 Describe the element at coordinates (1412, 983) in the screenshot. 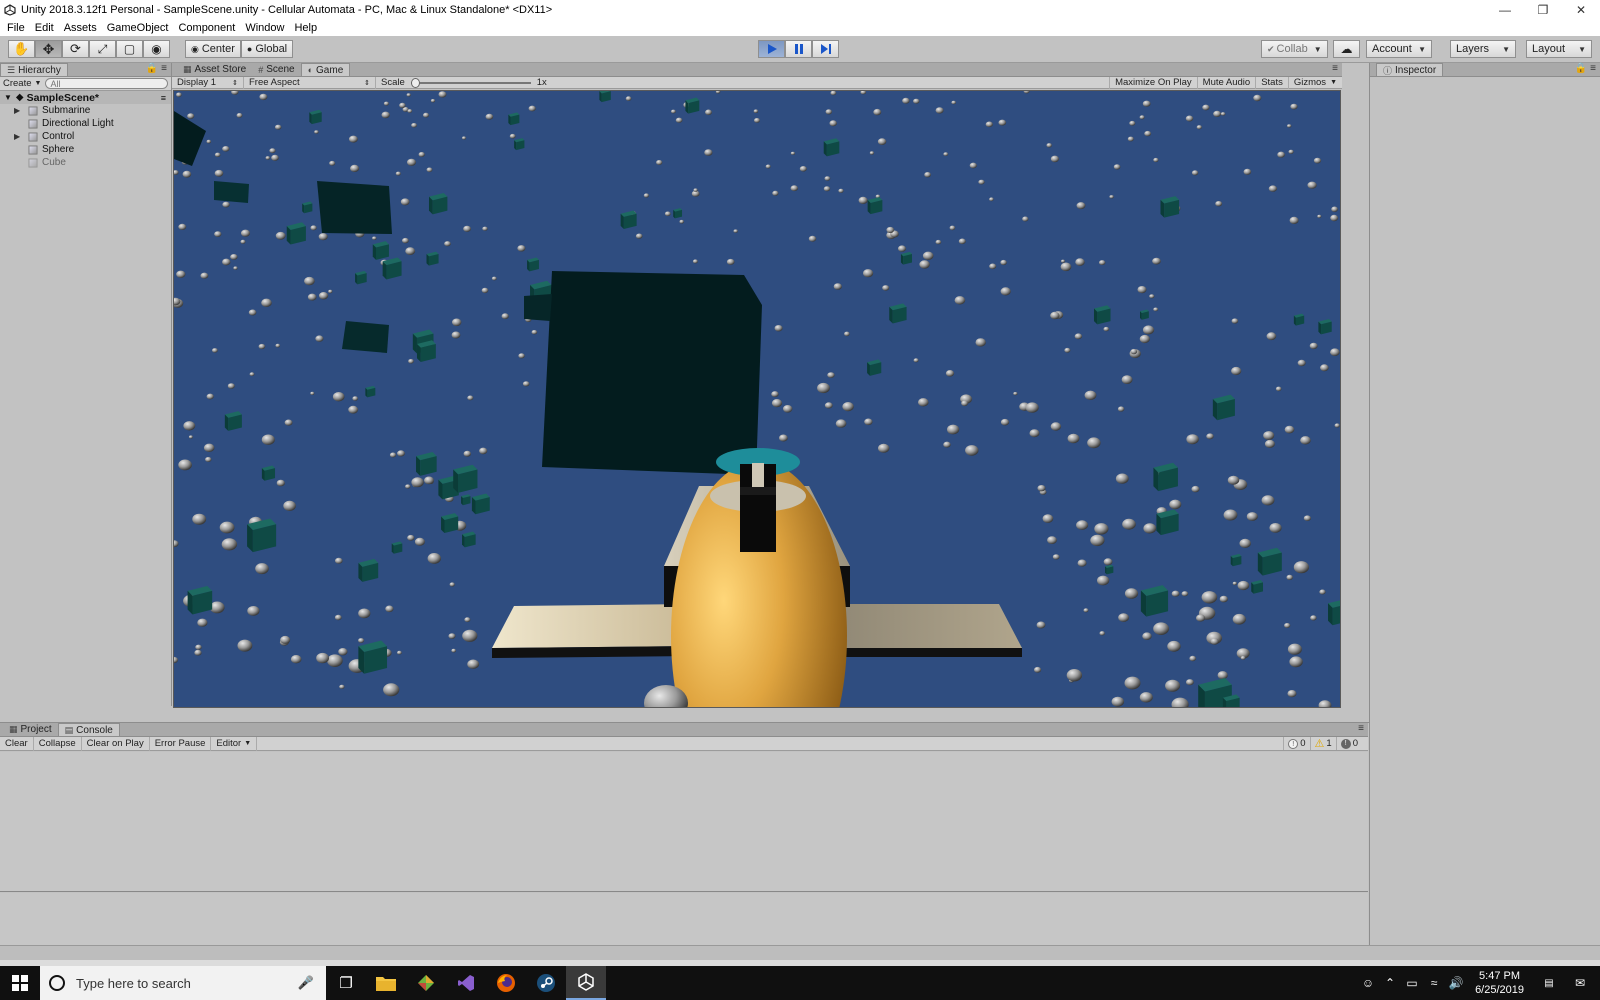

I see `battery-icon: ▭` at that location.